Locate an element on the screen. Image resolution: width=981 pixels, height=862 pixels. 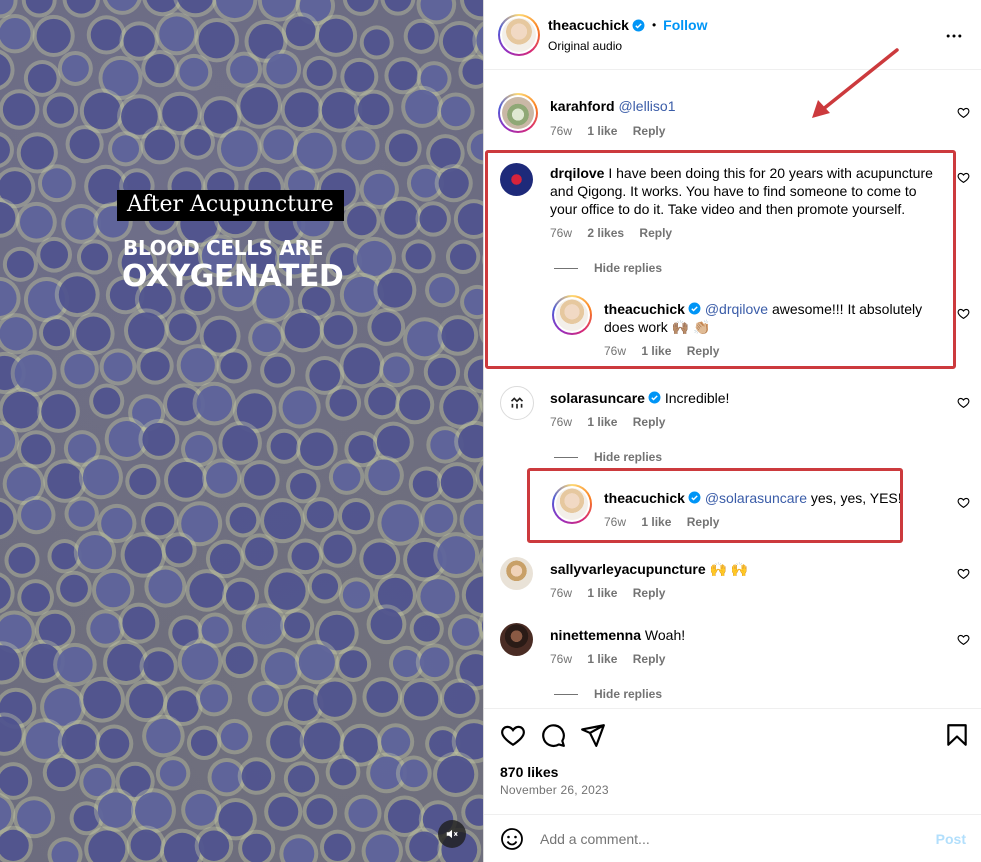
bookmark-icon is located at coordinates (957, 735).